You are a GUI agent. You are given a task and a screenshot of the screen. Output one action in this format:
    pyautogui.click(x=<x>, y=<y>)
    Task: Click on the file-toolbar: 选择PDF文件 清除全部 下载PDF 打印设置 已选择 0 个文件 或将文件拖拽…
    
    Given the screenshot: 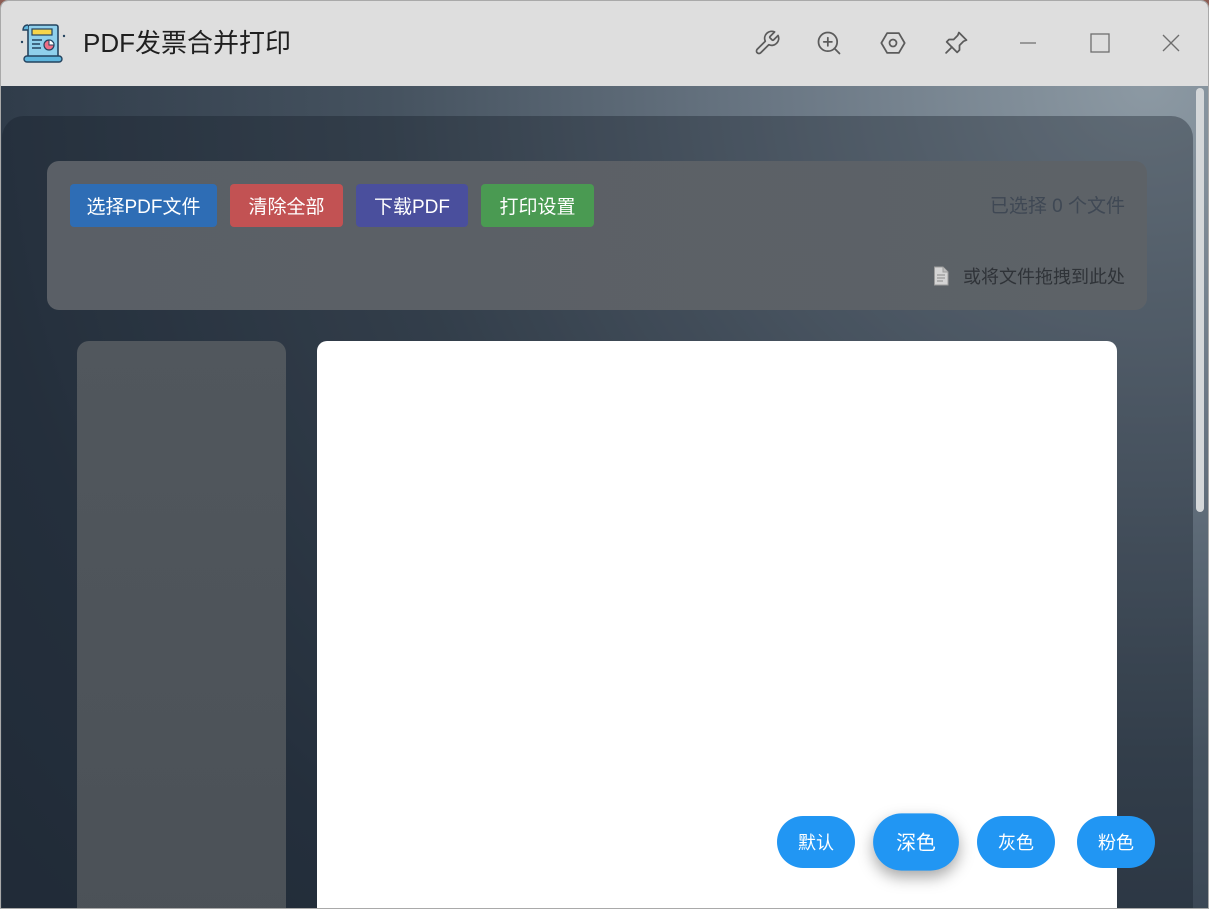 What is the action you would take?
    pyautogui.click(x=597, y=235)
    